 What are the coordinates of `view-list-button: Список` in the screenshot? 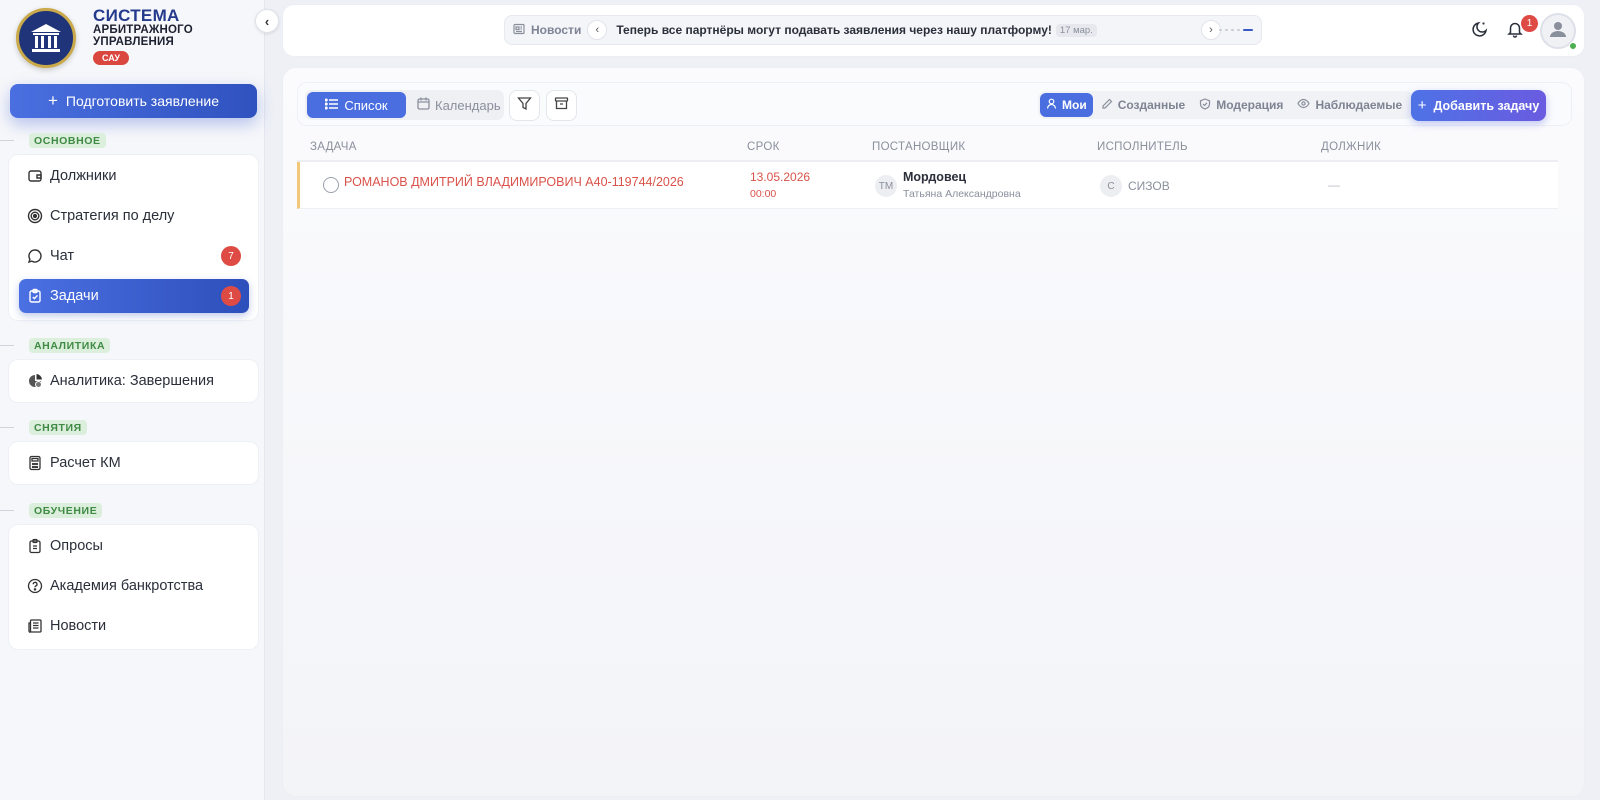 It's located at (356, 105).